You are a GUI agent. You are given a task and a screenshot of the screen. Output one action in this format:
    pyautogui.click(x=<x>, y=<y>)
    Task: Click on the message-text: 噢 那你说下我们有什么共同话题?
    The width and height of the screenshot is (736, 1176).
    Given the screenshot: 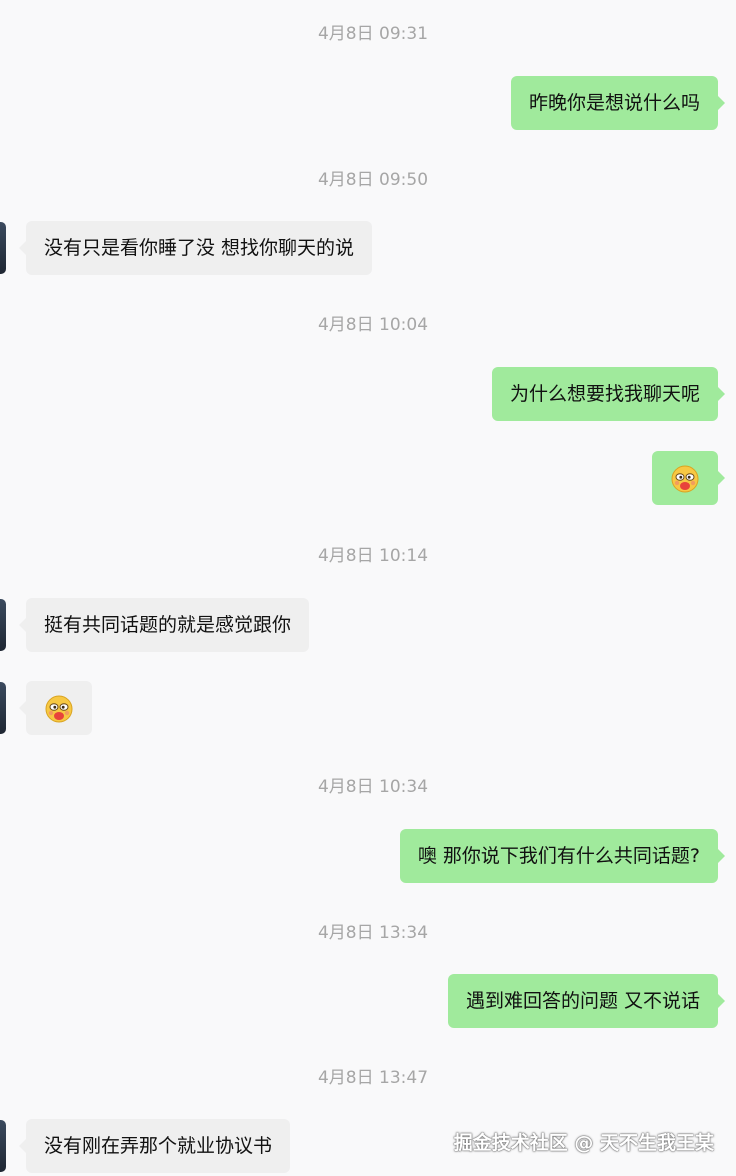 What is the action you would take?
    pyautogui.click(x=558, y=856)
    